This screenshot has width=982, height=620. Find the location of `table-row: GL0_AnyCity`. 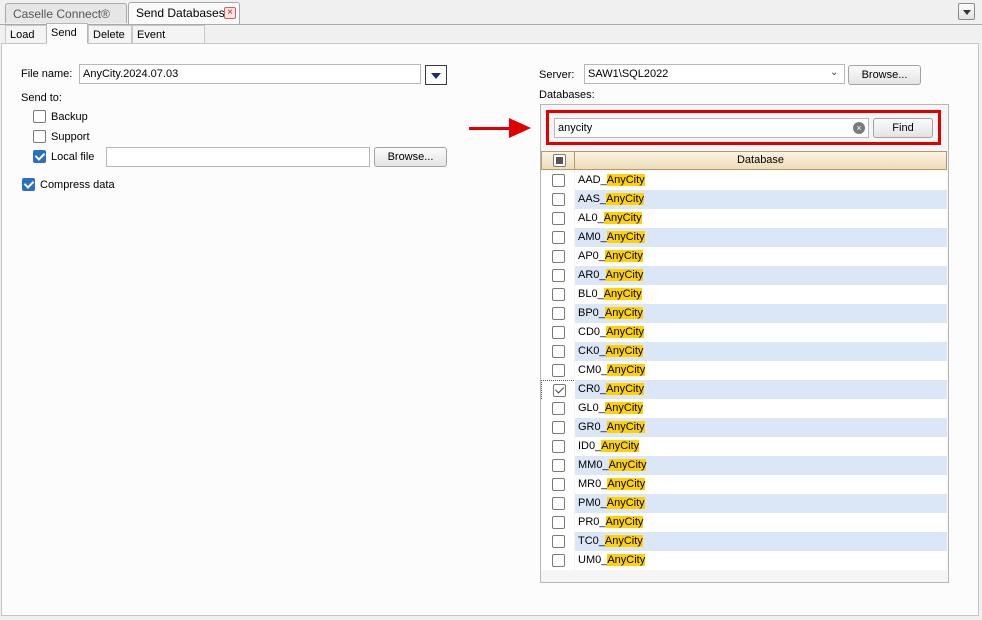

table-row: GL0_AnyCity is located at coordinates (744, 408).